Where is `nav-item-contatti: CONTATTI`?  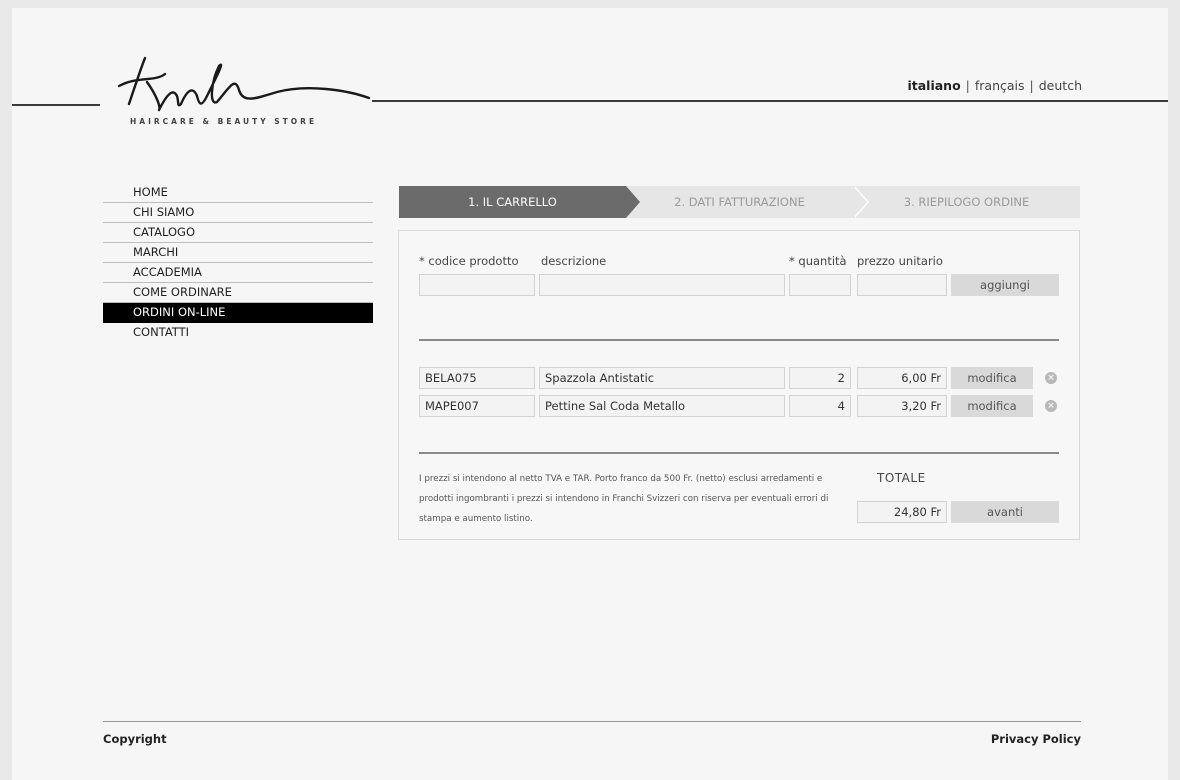 nav-item-contatti: CONTATTI is located at coordinates (238, 333).